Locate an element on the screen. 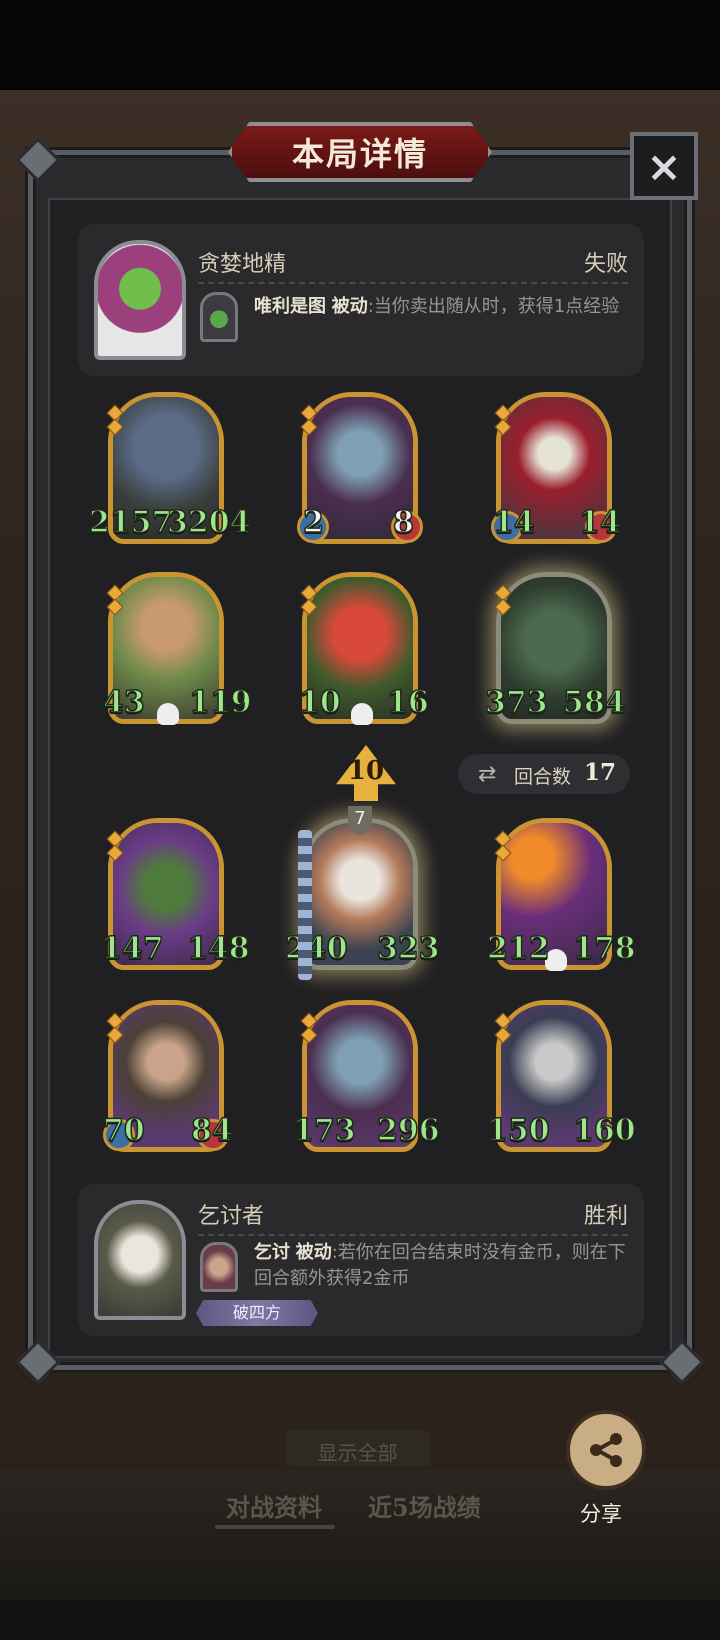 Image resolution: width=720 pixels, height=1640 pixels. minion-card-golden: 240 323 is located at coordinates (362, 894).